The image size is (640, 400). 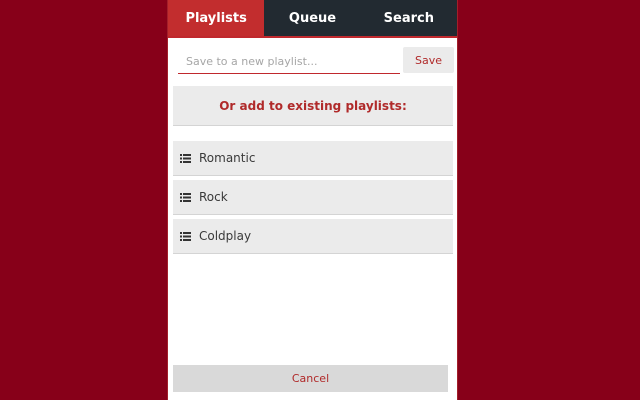 What do you see at coordinates (227, 158) in the screenshot?
I see `playlist-label: Romantic` at bounding box center [227, 158].